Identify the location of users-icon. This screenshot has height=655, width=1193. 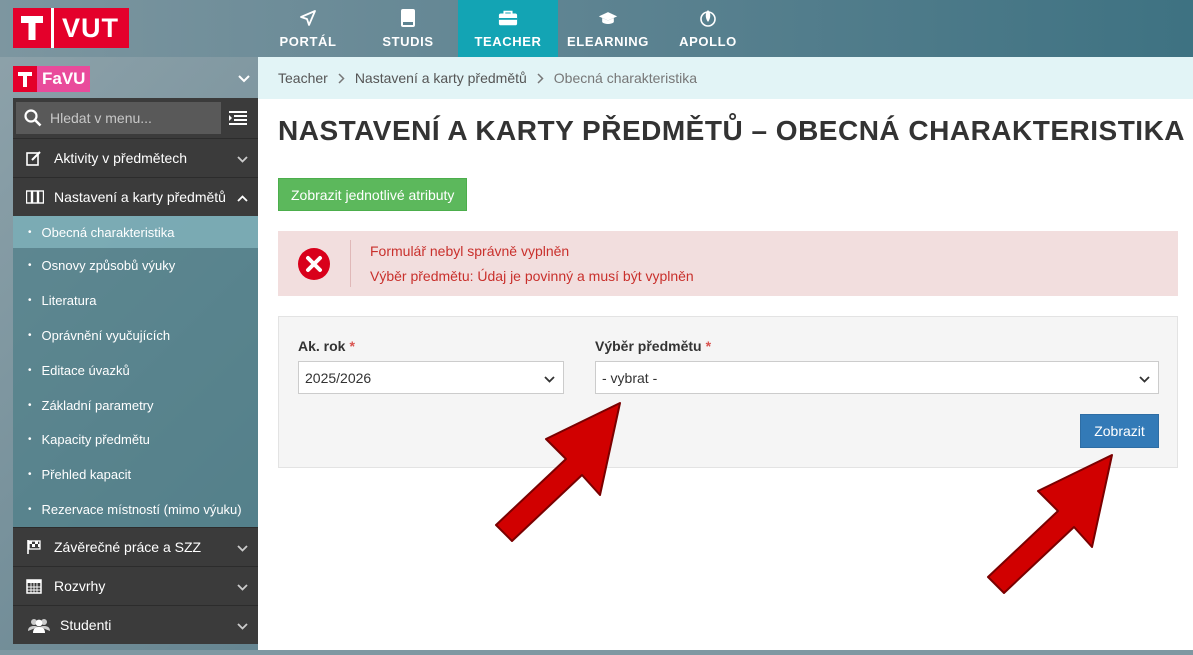
(39, 625).